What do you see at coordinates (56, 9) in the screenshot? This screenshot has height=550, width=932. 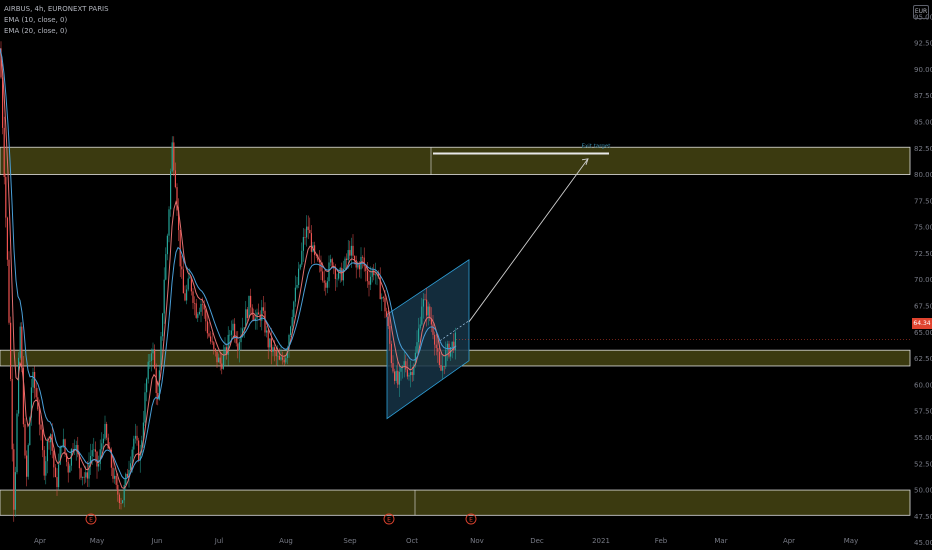 I see `symbol-title: AIRBUS, 4h, EURONEXT PARIS` at bounding box center [56, 9].